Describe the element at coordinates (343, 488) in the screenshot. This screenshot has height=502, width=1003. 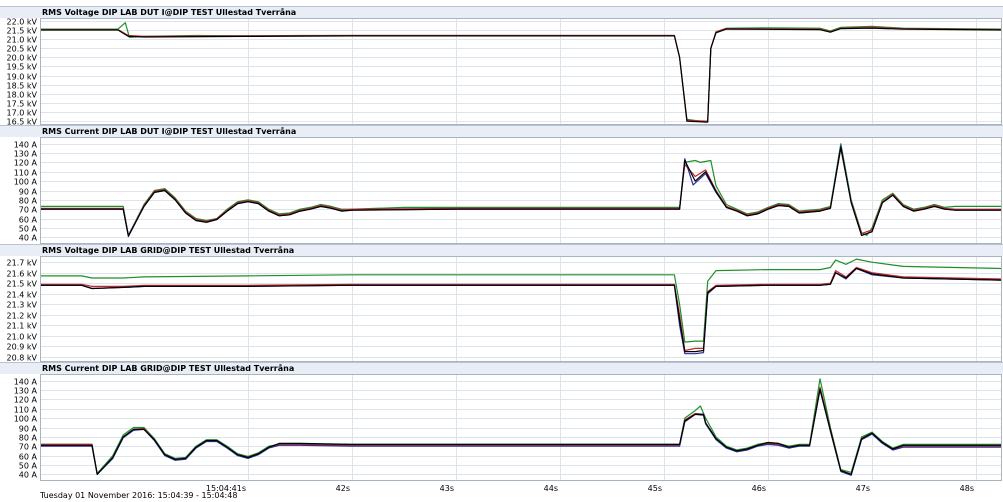
I see `x-tick-label: 42s` at that location.